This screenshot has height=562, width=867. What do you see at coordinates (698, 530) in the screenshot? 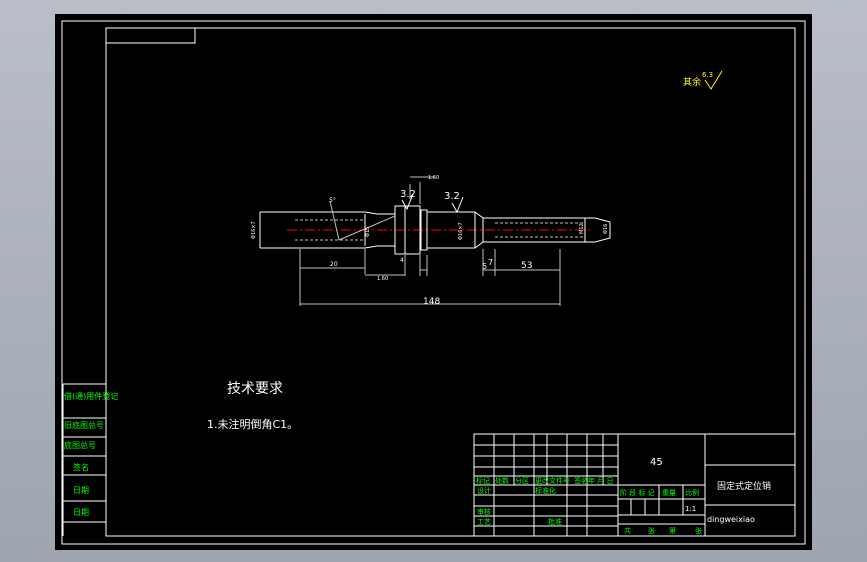
I see `sheet-label-3: 张` at bounding box center [698, 530].